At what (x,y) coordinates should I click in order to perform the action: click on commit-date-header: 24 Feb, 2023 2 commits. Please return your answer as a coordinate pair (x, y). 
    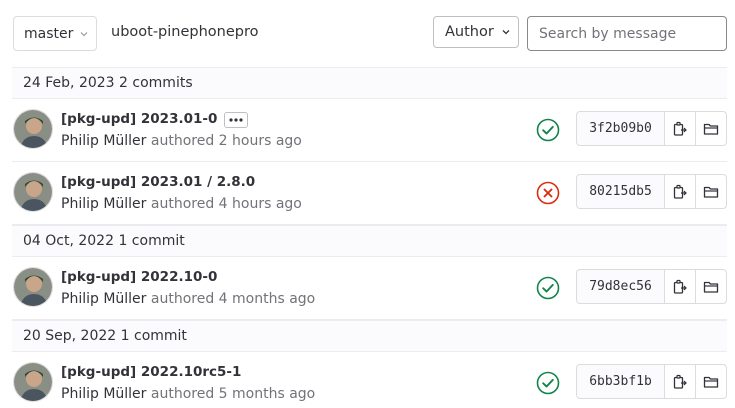
    Looking at the image, I should click on (369, 83).